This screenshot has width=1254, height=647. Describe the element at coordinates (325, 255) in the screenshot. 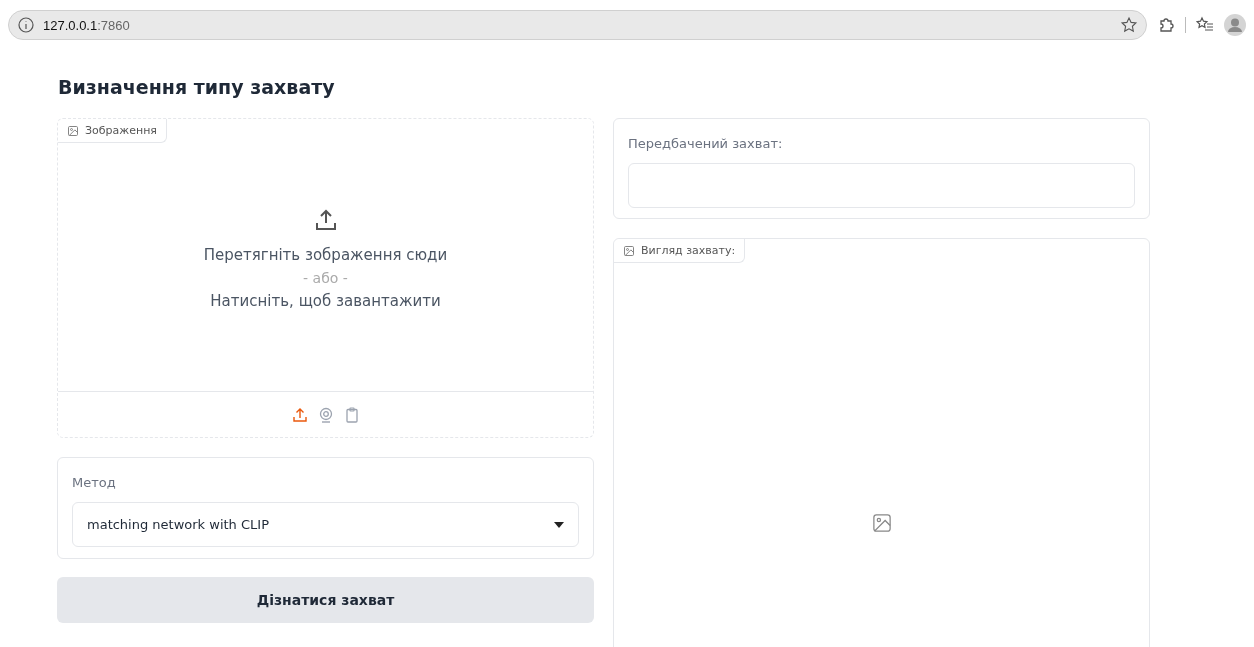

I see `drop-text: Перетягніть зображення сюди` at that location.